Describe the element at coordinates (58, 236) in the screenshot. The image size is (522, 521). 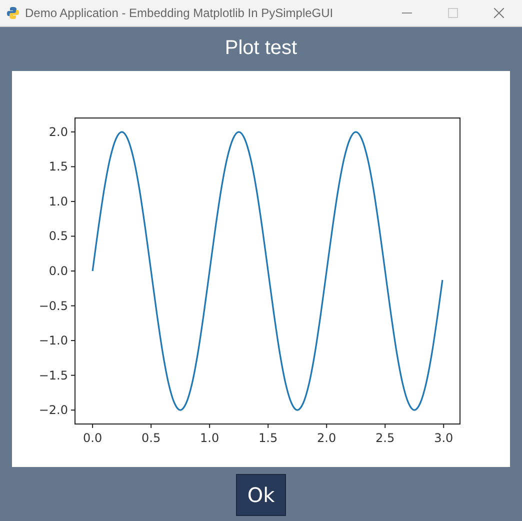
I see `y-tick-label: 0.5` at that location.